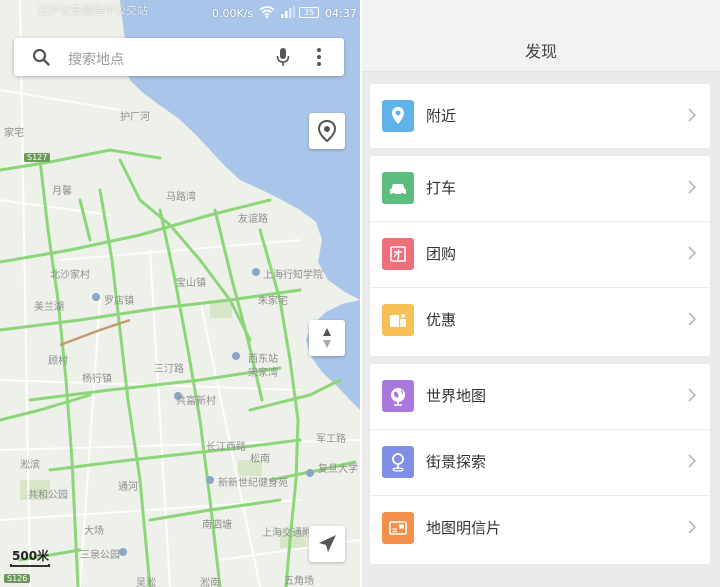 The image size is (722, 587). I want to click on menu-item-street-view: 街景探索, so click(540, 463).